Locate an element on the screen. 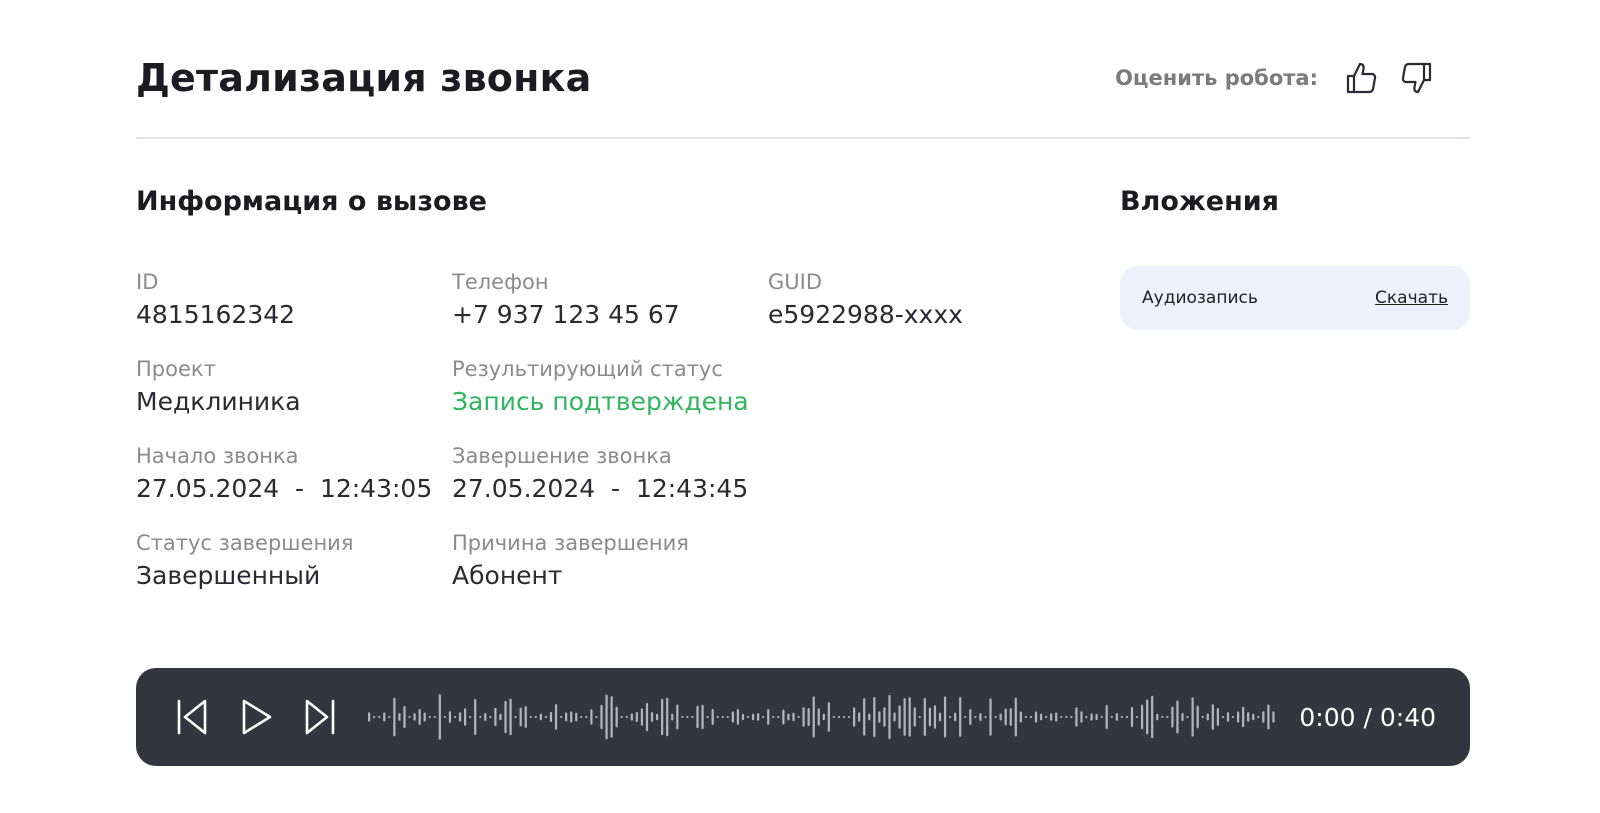 The width and height of the screenshot is (1600, 813). thumbs-up-icon is located at coordinates (1361, 78).